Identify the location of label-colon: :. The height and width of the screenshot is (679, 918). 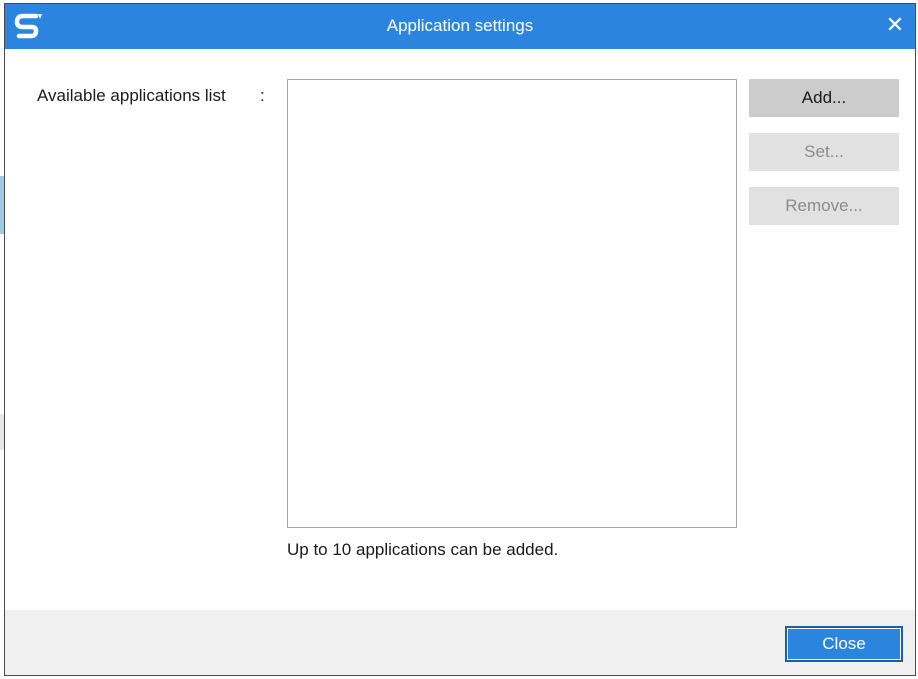
(262, 95).